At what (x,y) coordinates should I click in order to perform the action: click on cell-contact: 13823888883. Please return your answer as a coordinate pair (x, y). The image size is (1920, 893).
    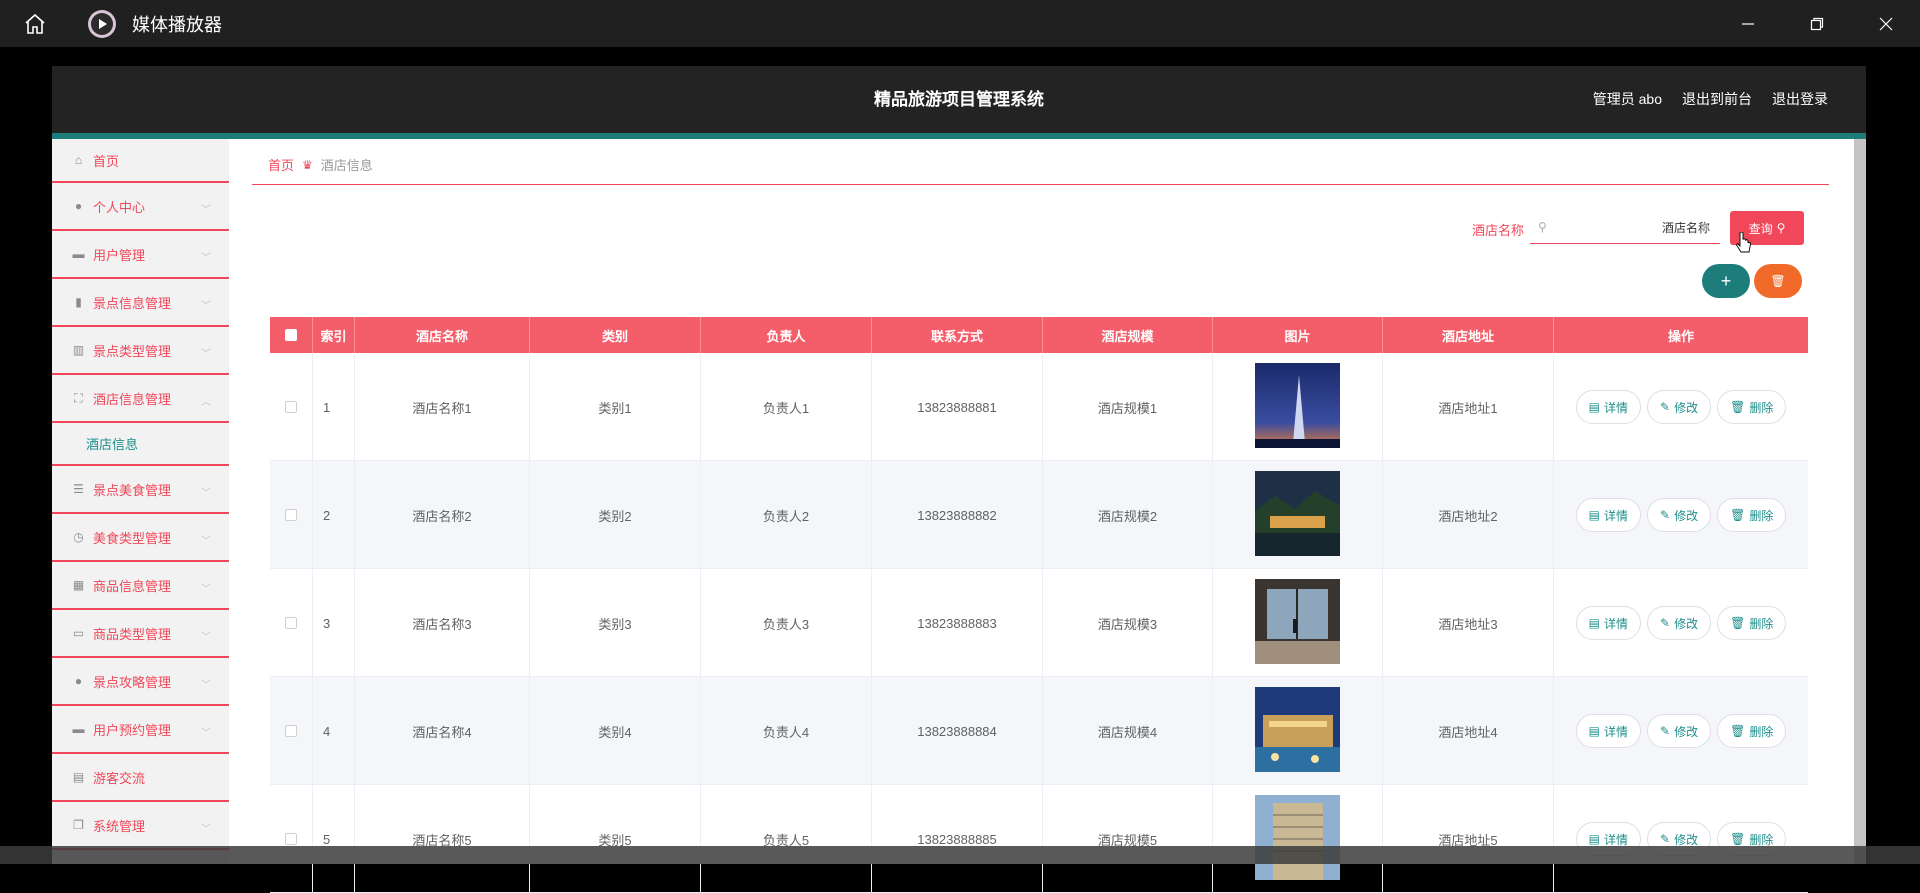
    Looking at the image, I should click on (957, 623).